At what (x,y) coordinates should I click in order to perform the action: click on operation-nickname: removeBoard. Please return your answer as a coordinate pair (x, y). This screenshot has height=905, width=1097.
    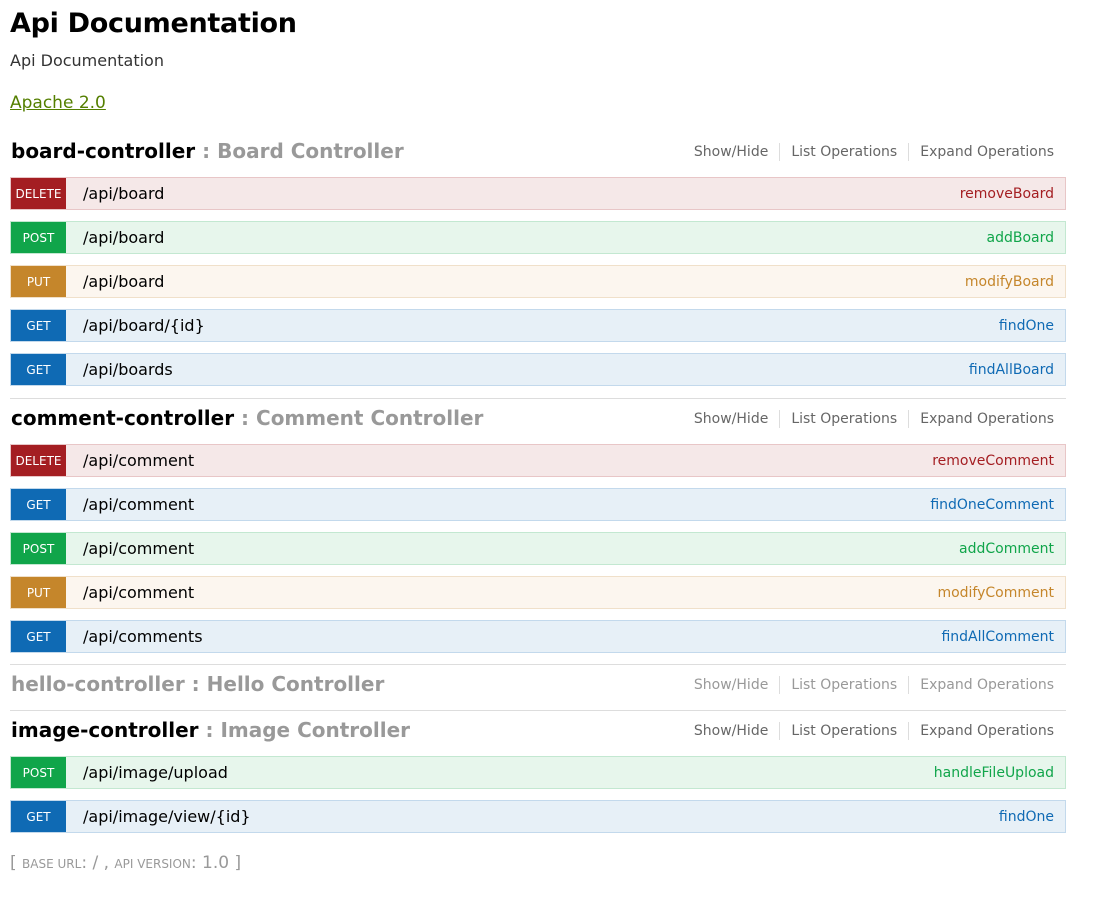
    Looking at the image, I should click on (1007, 194).